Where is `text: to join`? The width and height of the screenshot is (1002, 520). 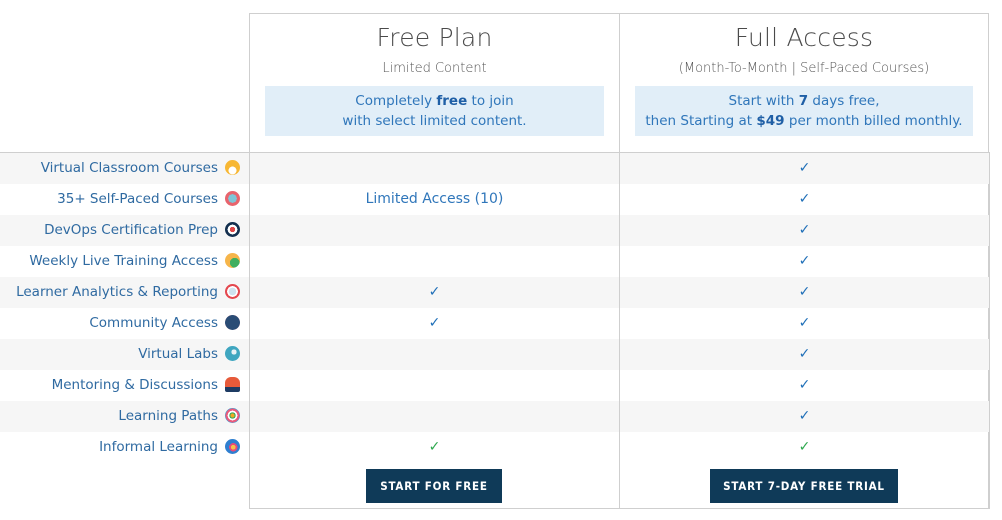
text: to join is located at coordinates (490, 101).